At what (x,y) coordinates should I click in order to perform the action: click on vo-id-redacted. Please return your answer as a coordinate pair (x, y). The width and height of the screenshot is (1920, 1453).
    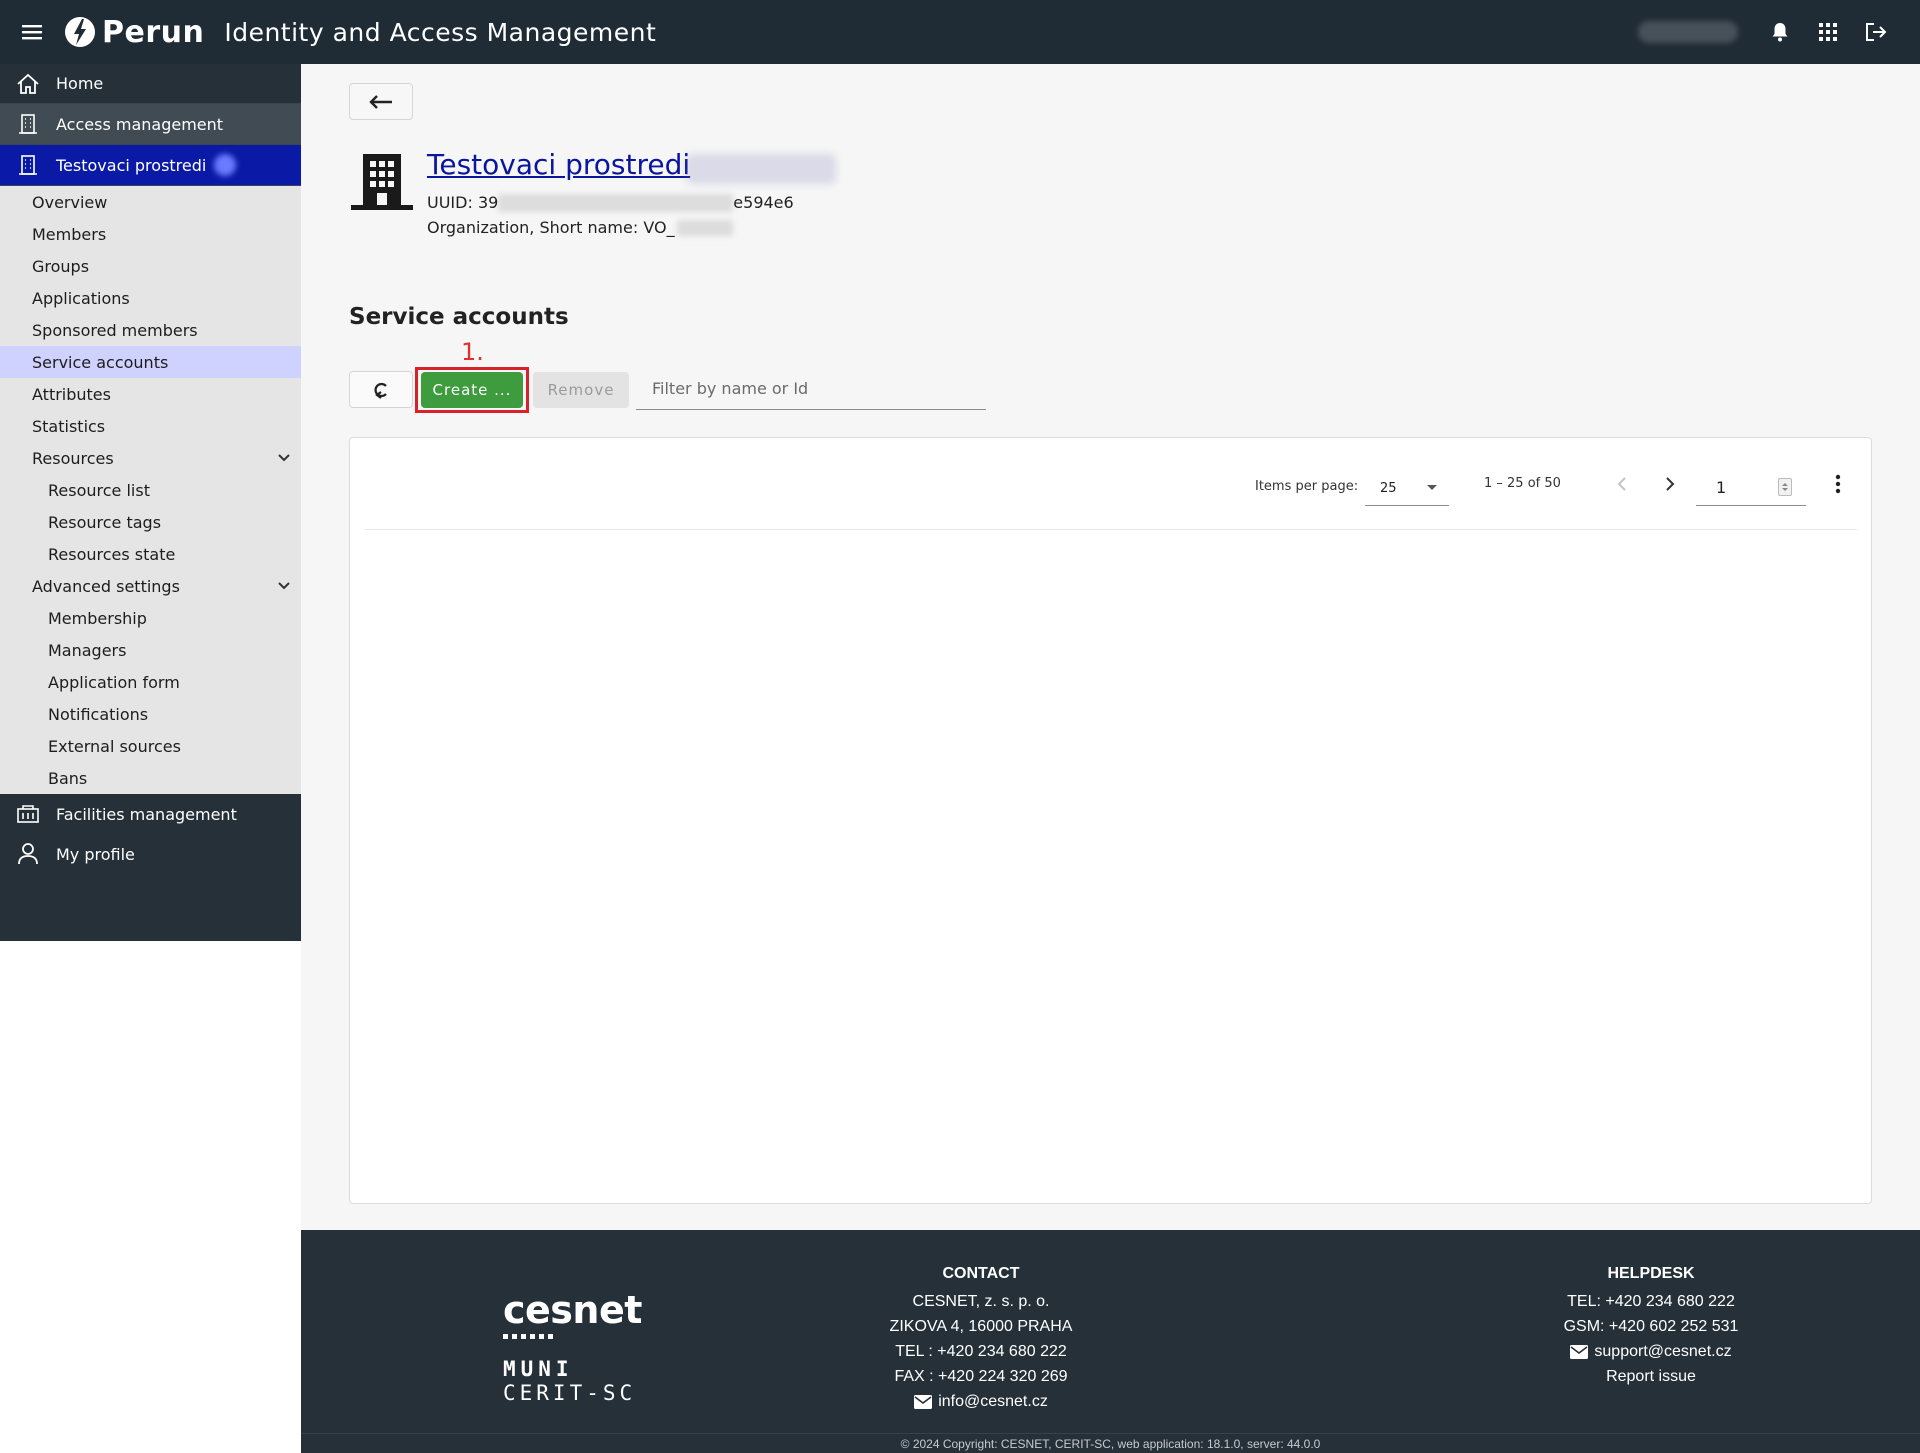
    Looking at the image, I should click on (761, 169).